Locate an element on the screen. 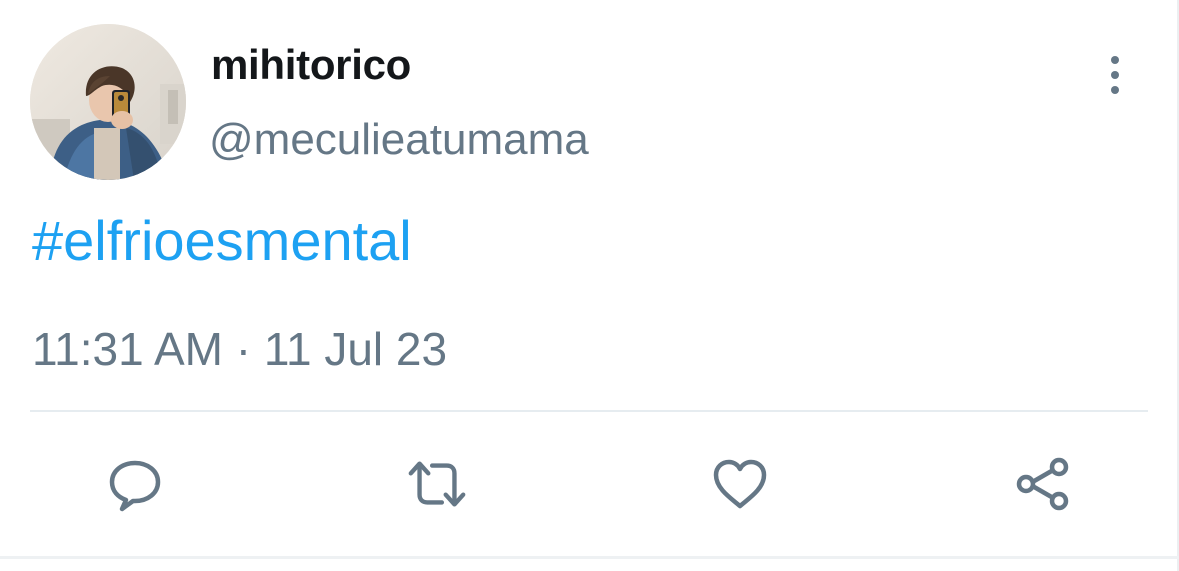  more-options-button is located at coordinates (1115, 75).